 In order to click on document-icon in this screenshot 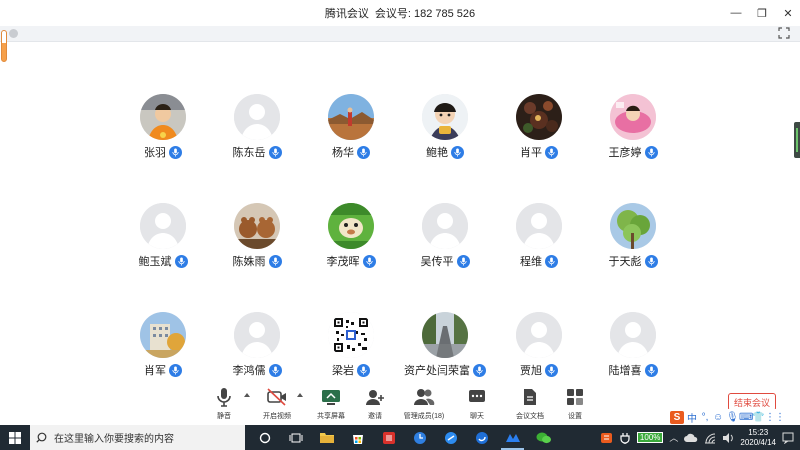, I will do `click(530, 397)`.